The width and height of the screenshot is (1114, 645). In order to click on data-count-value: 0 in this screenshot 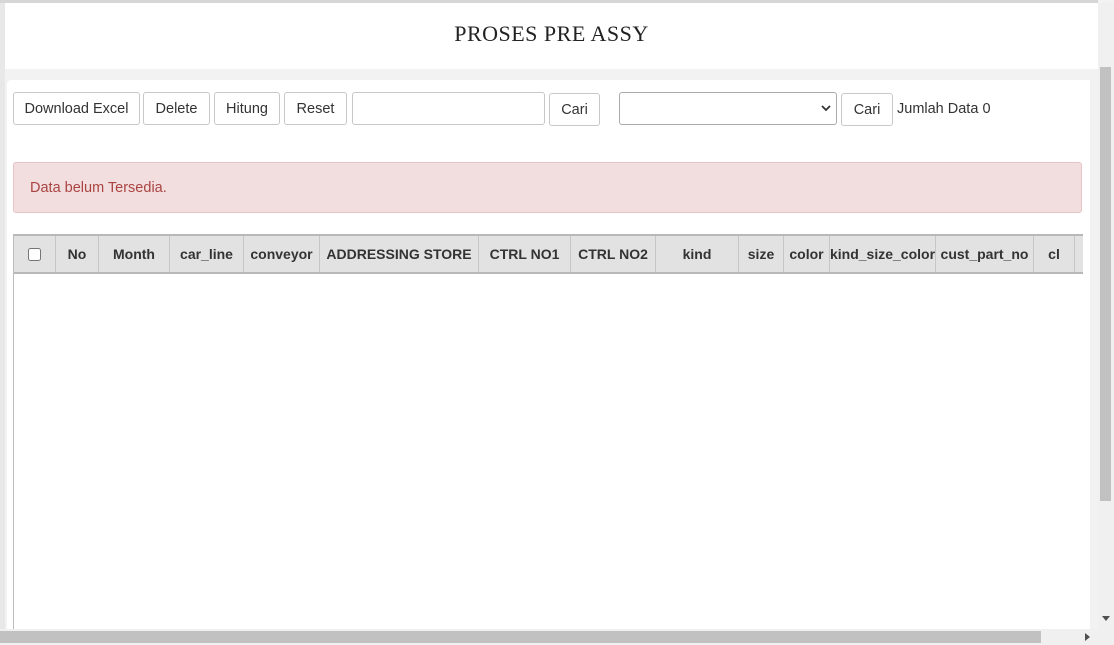, I will do `click(986, 109)`.